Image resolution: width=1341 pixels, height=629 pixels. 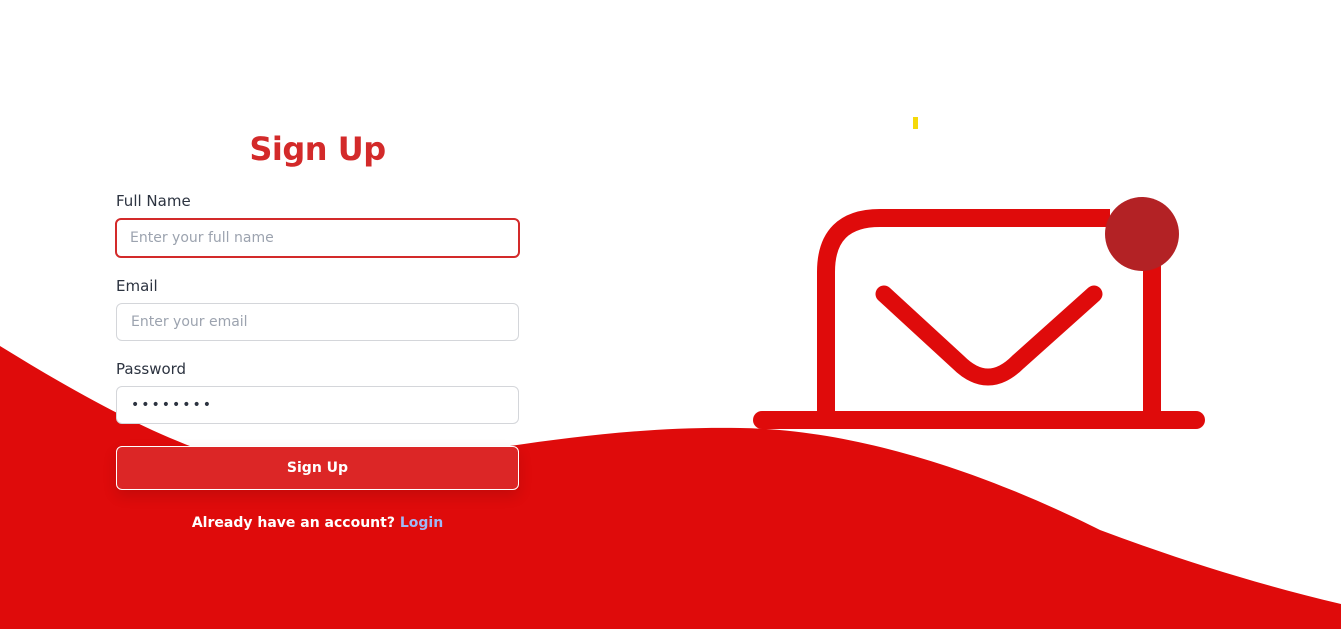 I want to click on notification-dot-icon, so click(x=1142, y=234).